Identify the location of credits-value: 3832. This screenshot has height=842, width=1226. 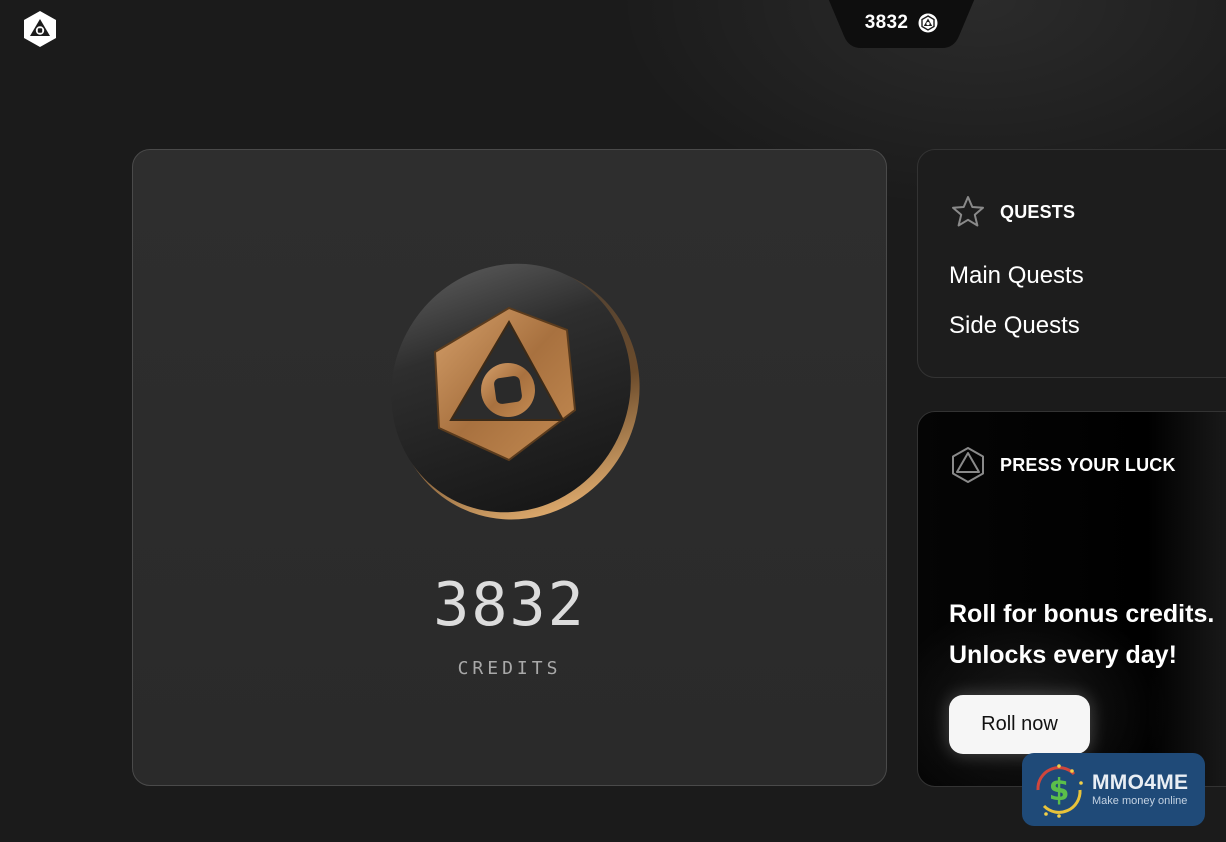
(509, 605).